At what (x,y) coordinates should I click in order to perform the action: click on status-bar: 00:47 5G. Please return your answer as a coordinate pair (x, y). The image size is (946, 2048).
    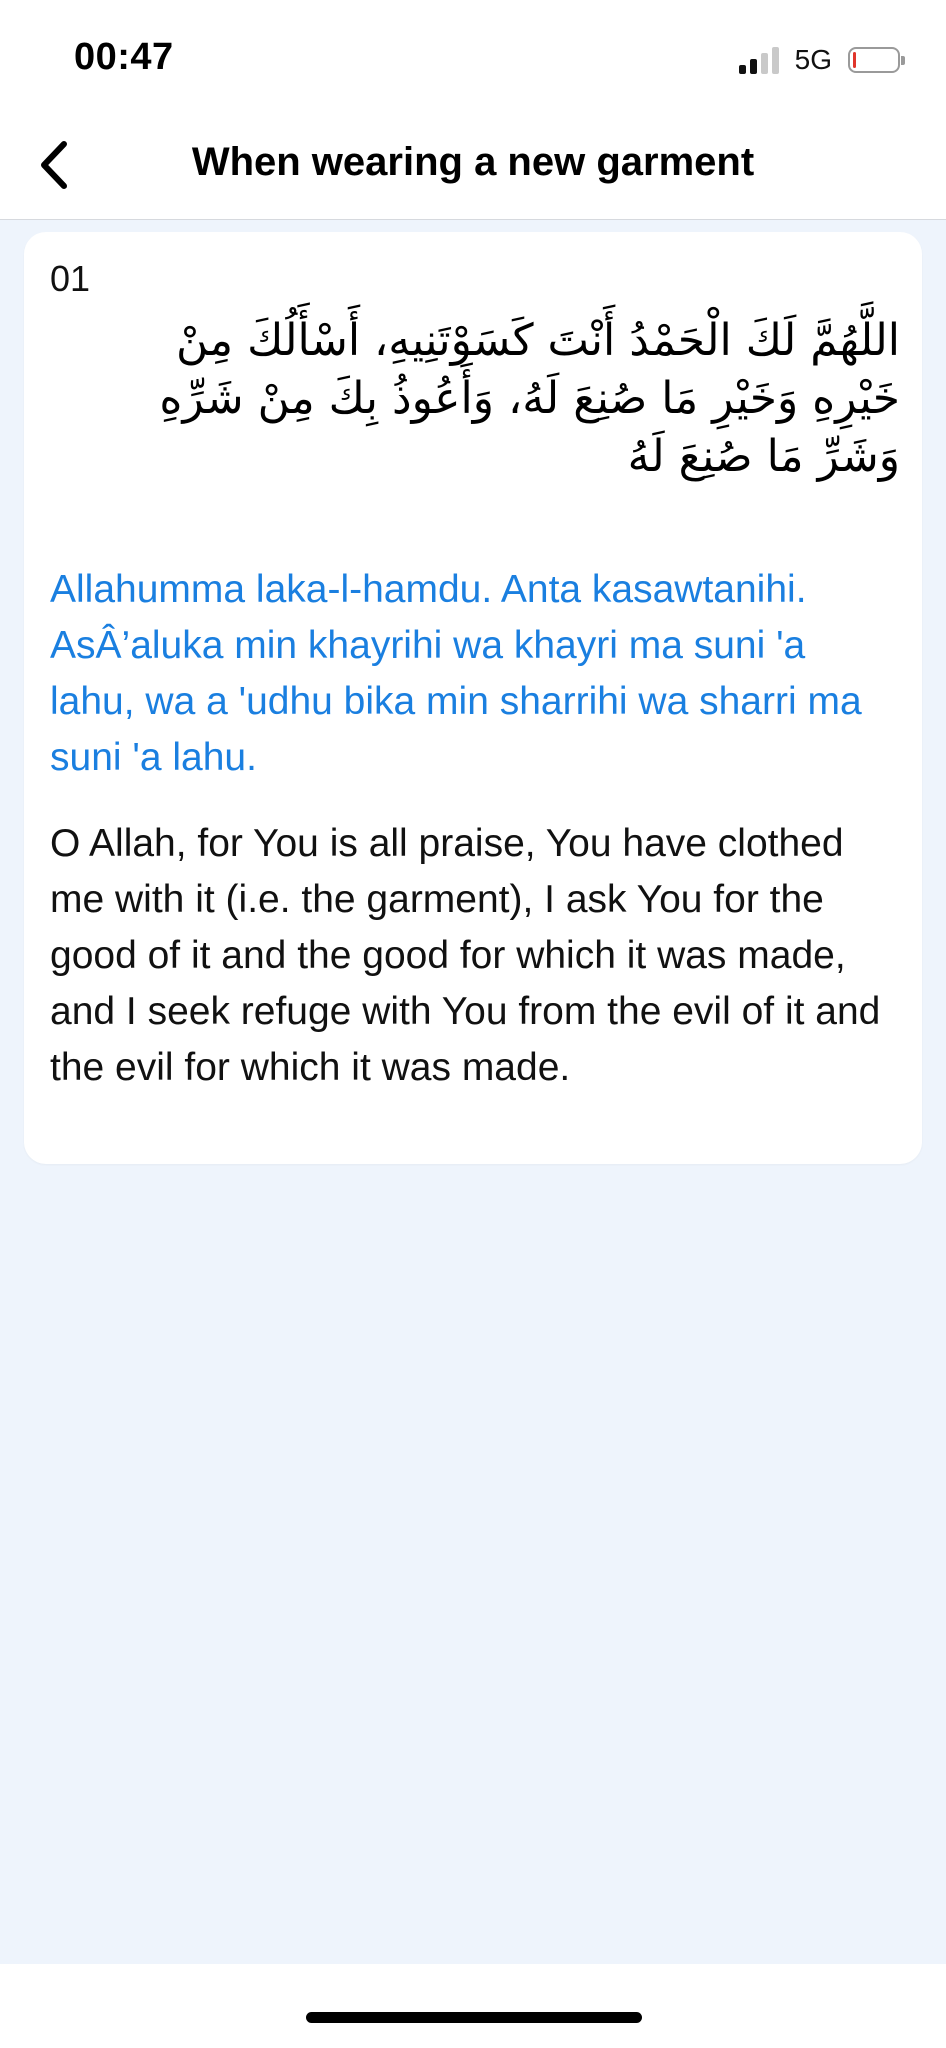
    Looking at the image, I should click on (473, 55).